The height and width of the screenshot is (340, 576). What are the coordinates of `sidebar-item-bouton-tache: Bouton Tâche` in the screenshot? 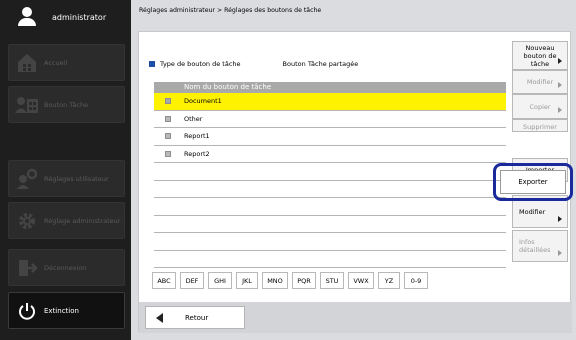 It's located at (66, 104).